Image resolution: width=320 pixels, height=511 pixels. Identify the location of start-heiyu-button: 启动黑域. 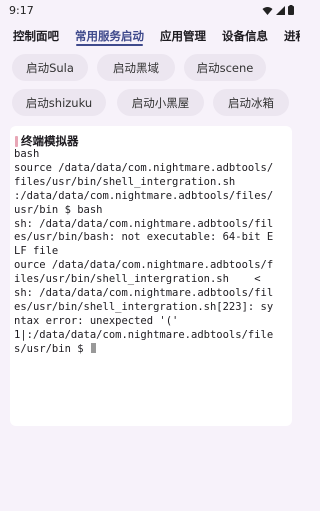
(136, 67).